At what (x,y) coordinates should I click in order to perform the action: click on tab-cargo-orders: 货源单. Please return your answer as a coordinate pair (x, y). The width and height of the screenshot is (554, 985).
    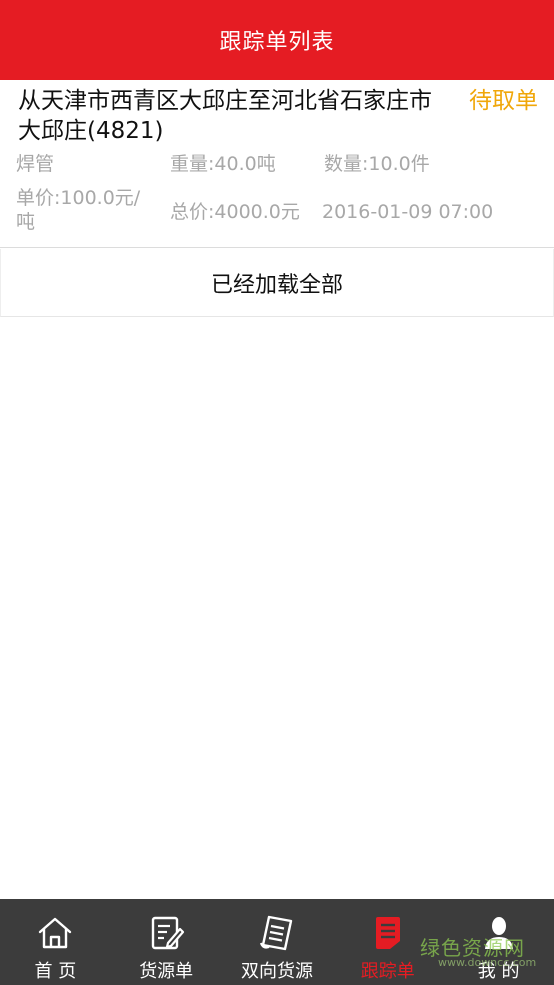
    Looking at the image, I should click on (166, 942).